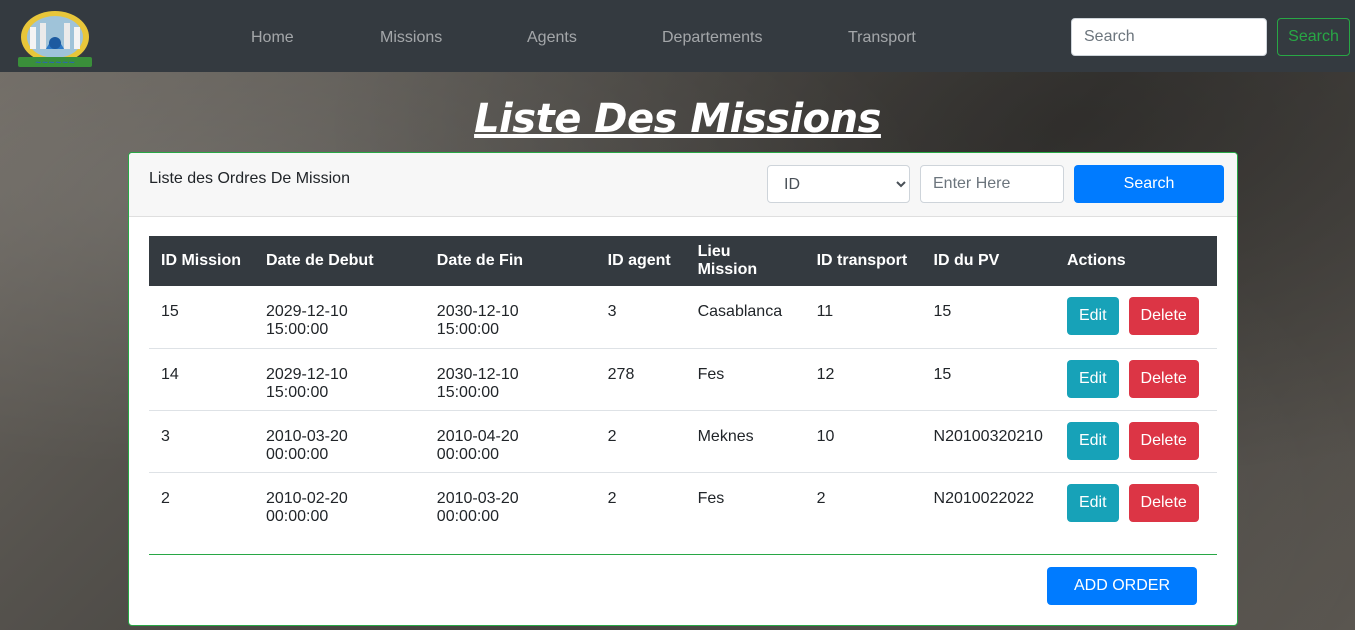 The width and height of the screenshot is (1355, 630). Describe the element at coordinates (863, 441) in the screenshot. I see `cell-id-transport: 10` at that location.